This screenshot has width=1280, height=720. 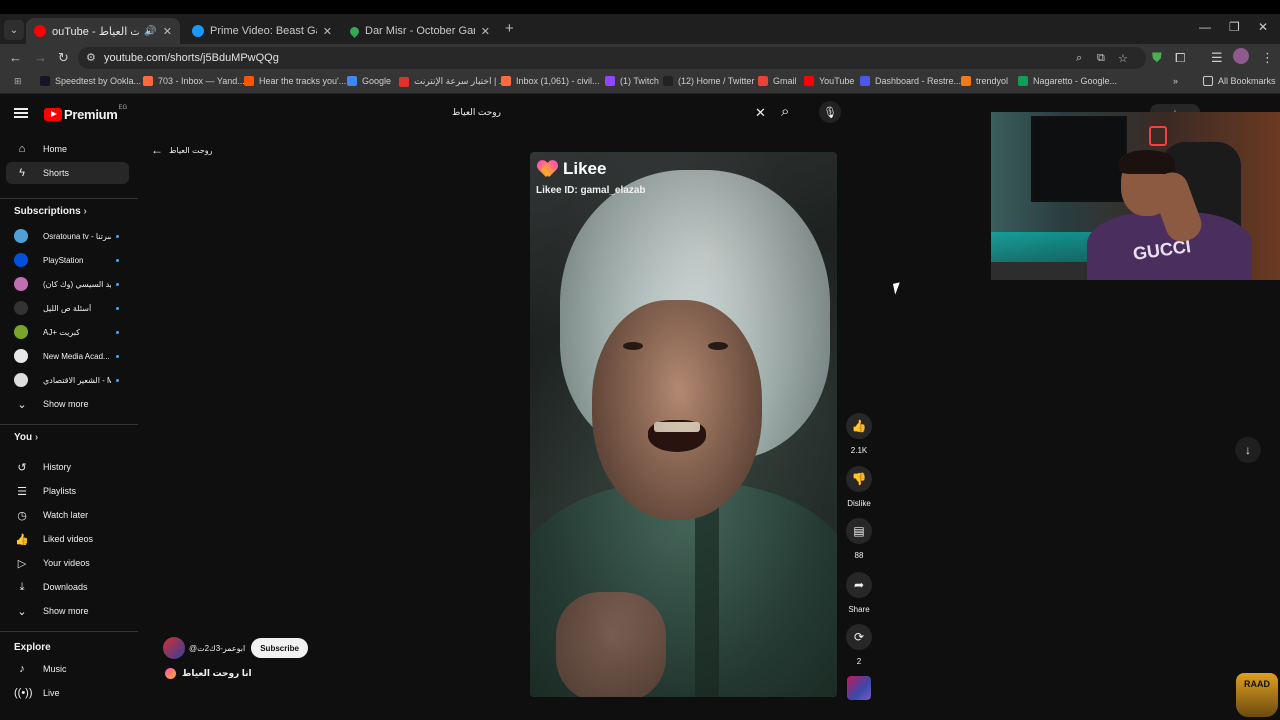 What do you see at coordinates (476, 112) in the screenshot?
I see `search-input: روحت العياط` at bounding box center [476, 112].